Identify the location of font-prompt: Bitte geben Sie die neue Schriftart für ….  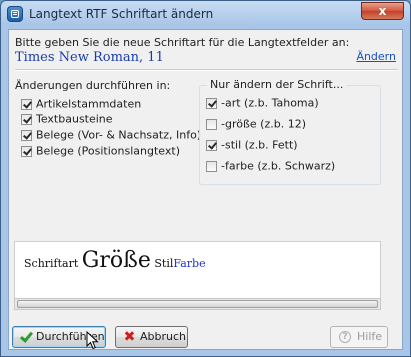
(182, 42).